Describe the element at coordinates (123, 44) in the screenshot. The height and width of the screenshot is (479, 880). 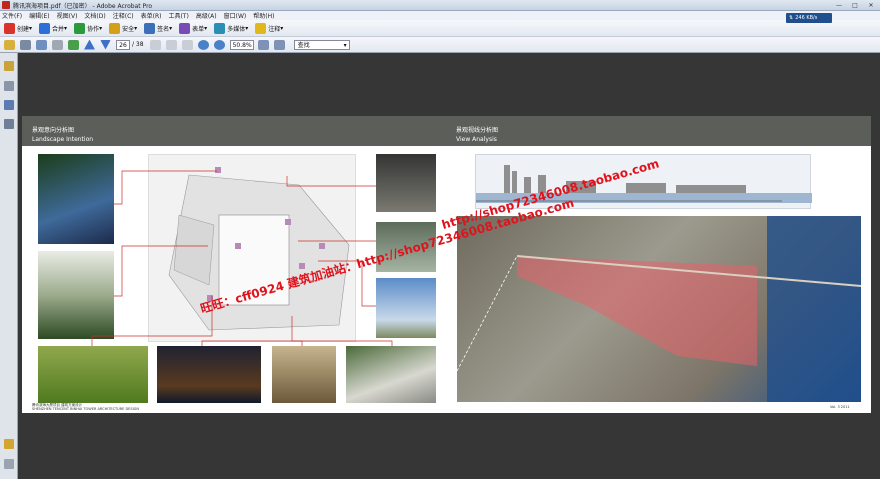
I see `page-number-input: 26` at that location.